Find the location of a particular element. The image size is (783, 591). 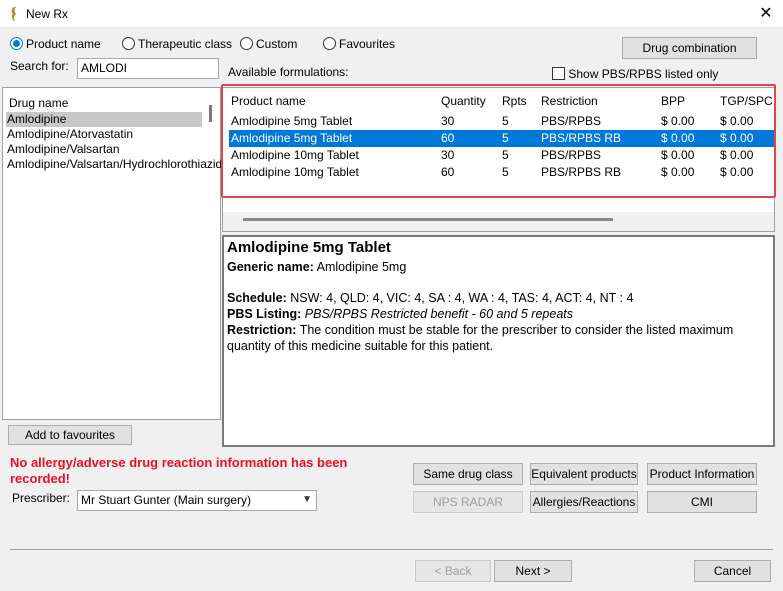

app-logo-icon is located at coordinates (13, 14).